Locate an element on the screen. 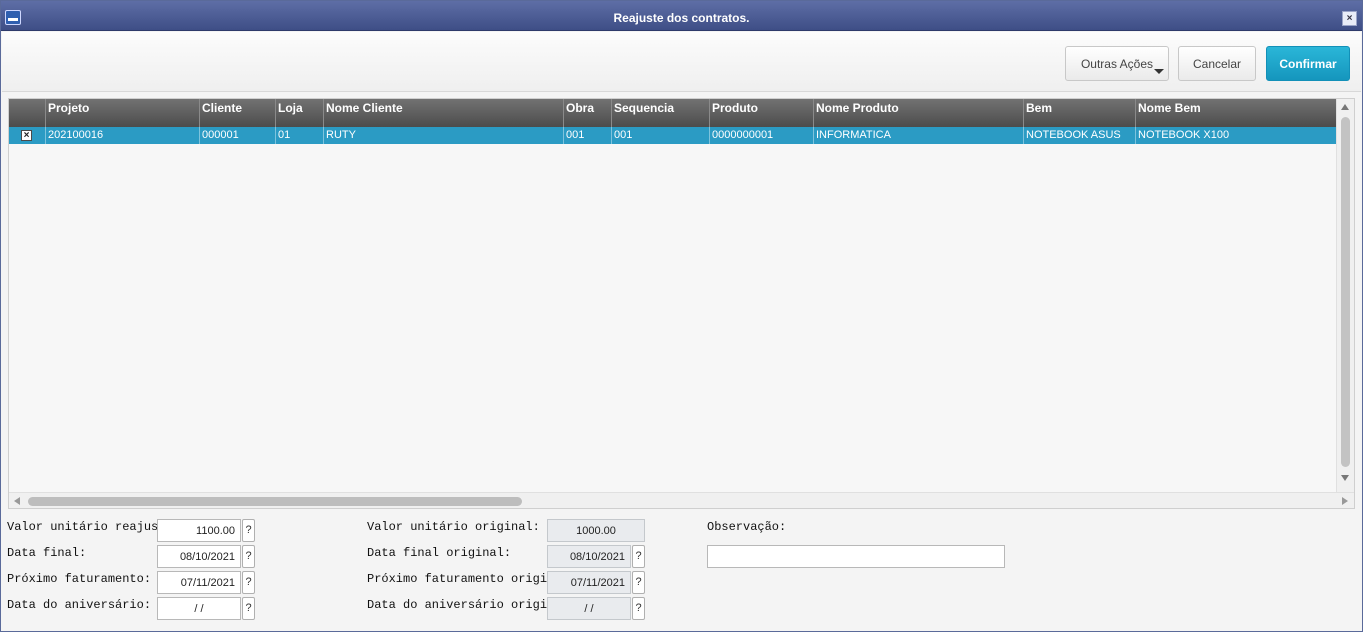  scroll-left-icon is located at coordinates (17, 501).